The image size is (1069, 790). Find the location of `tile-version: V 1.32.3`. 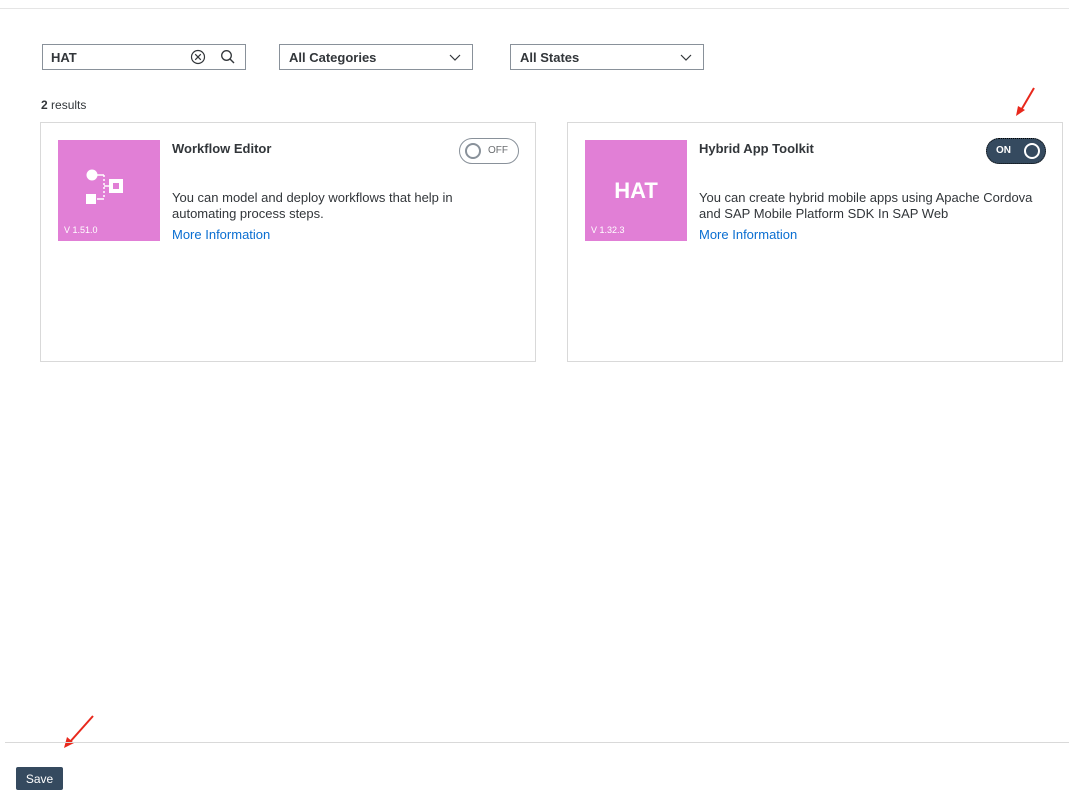

tile-version: V 1.32.3 is located at coordinates (608, 230).